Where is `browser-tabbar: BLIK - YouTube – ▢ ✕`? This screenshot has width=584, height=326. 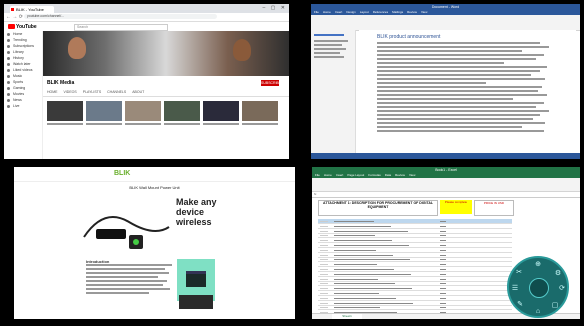
browser-tabbar: BLIK - YouTube – ▢ ✕ is located at coordinates (146, 8).